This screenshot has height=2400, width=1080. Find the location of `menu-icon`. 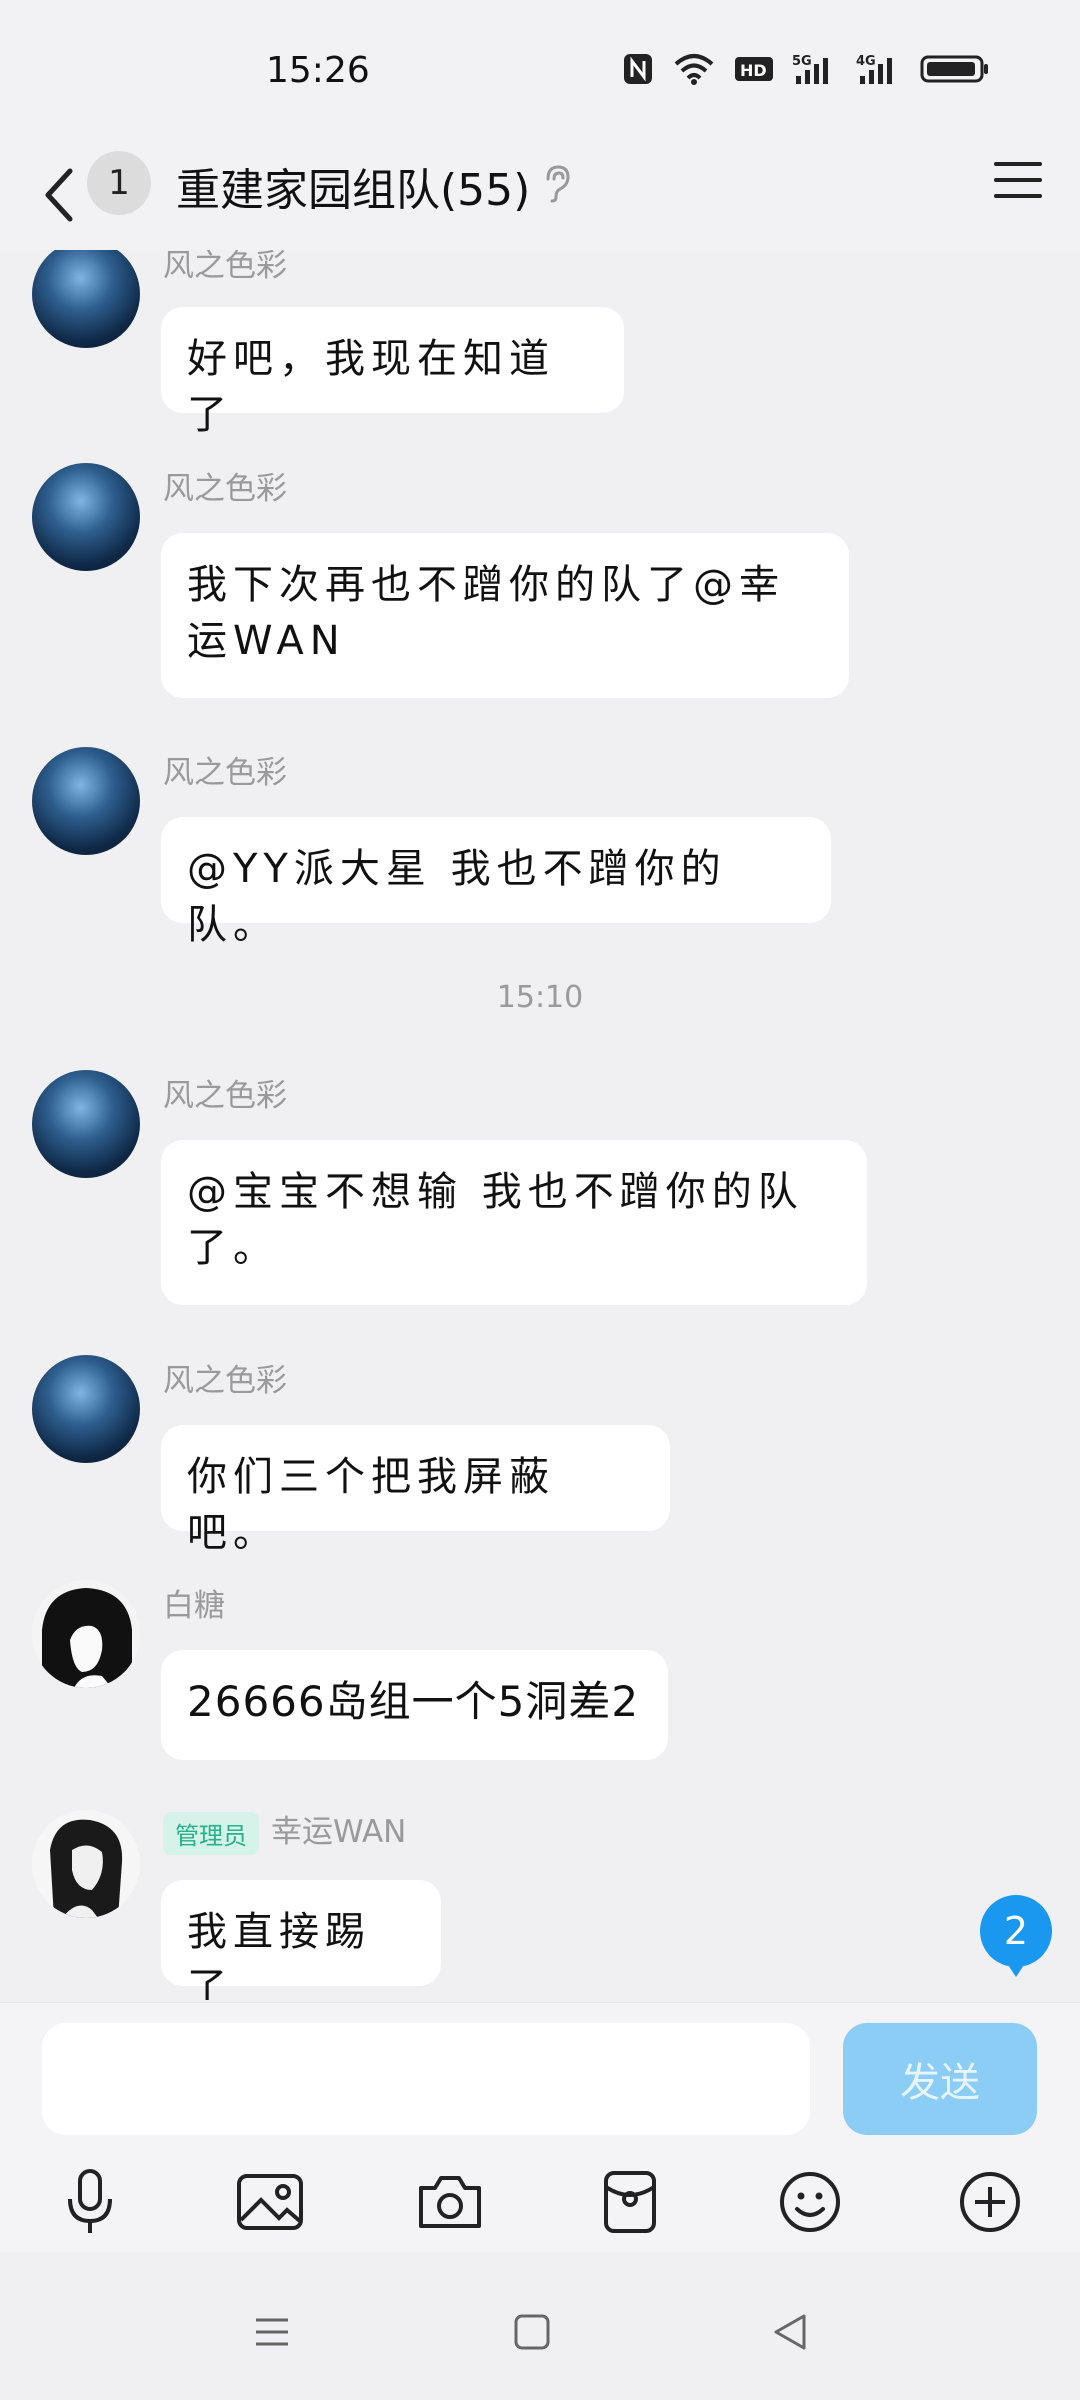

menu-icon is located at coordinates (1018, 180).